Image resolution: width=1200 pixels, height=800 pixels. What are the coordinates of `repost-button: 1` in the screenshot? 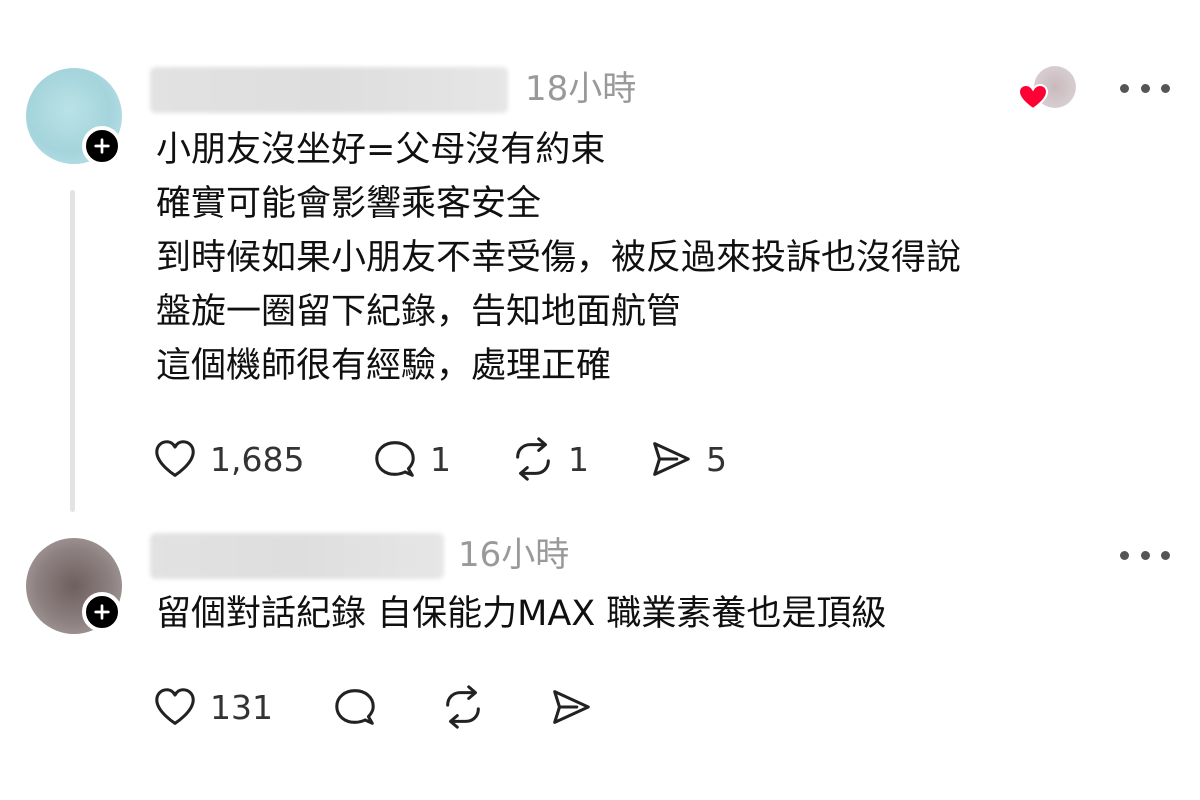 It's located at (579, 459).